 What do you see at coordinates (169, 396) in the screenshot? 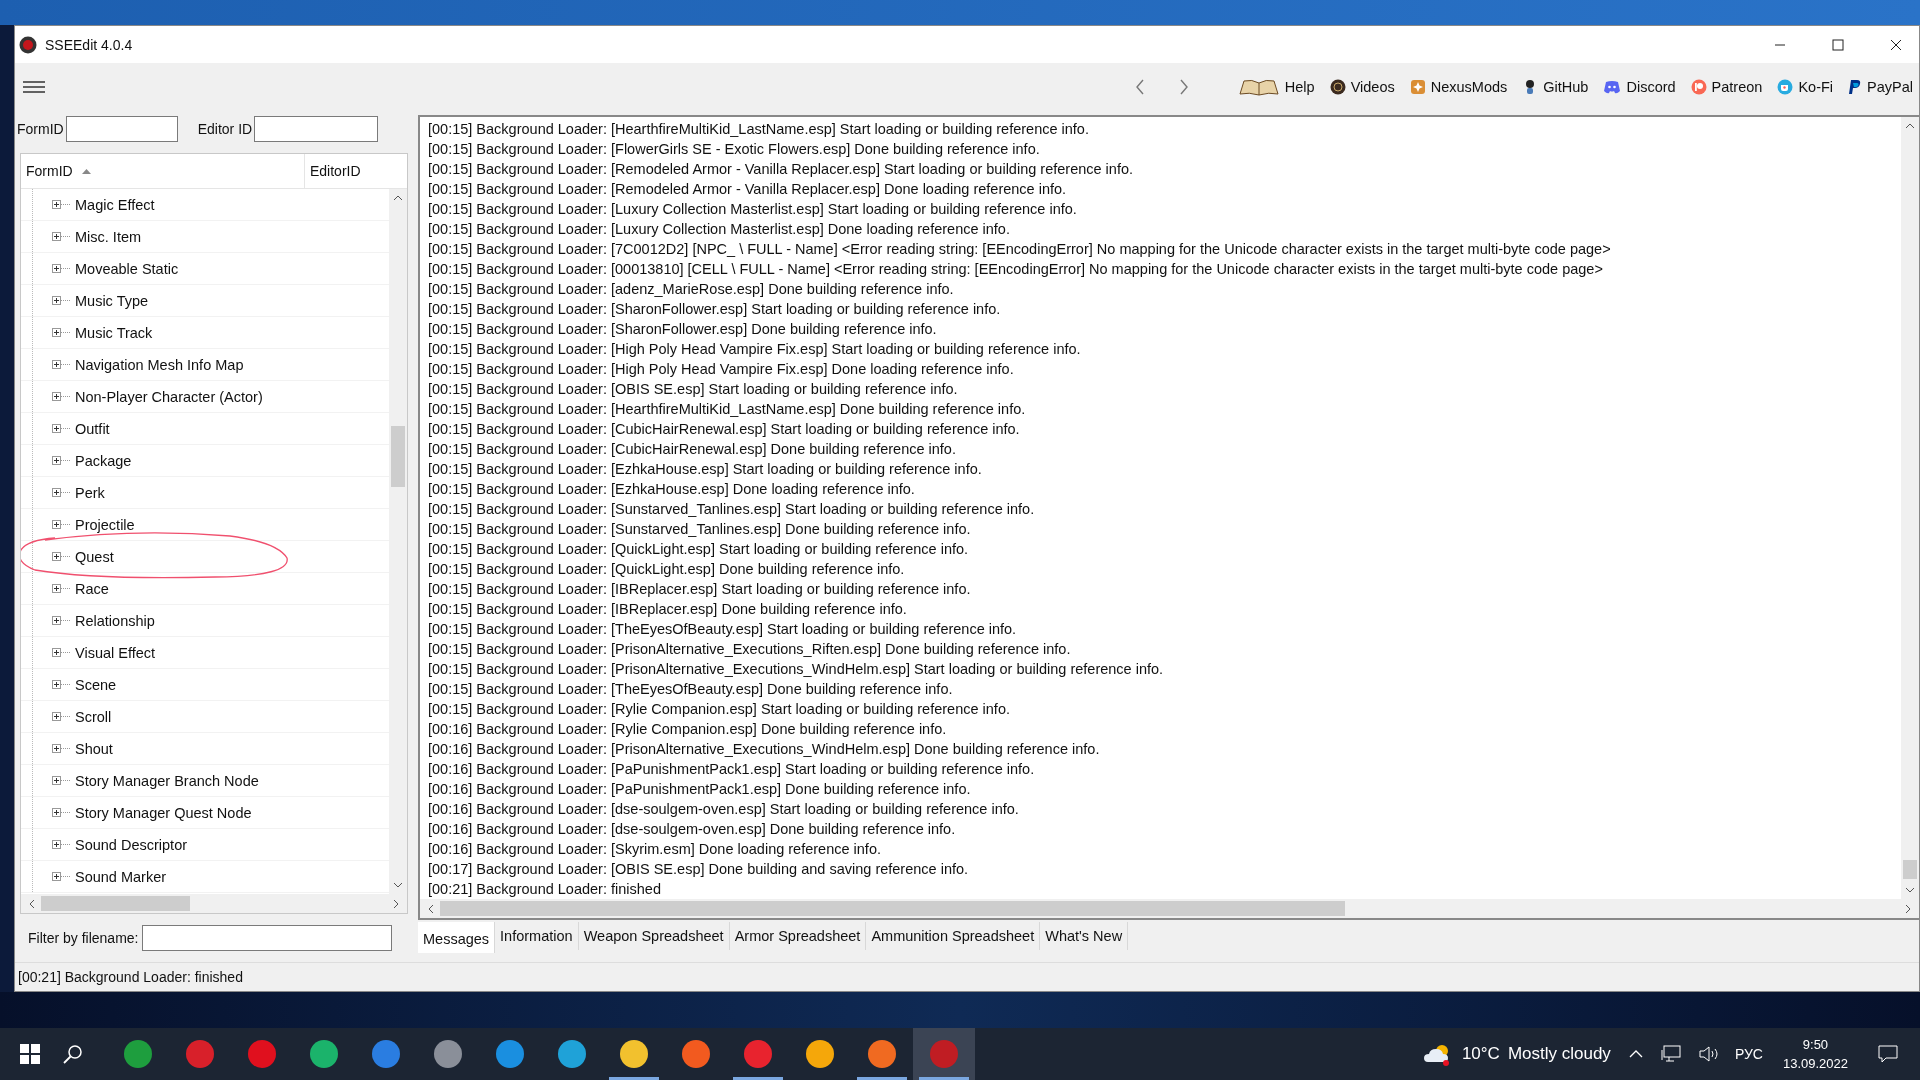
I see `tree-item: Non-Player Character (Actor)` at bounding box center [169, 396].